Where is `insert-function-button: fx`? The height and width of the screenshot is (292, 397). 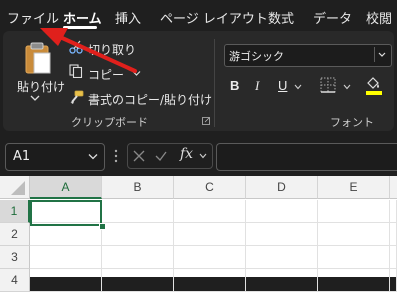 insert-function-button: fx is located at coordinates (186, 154).